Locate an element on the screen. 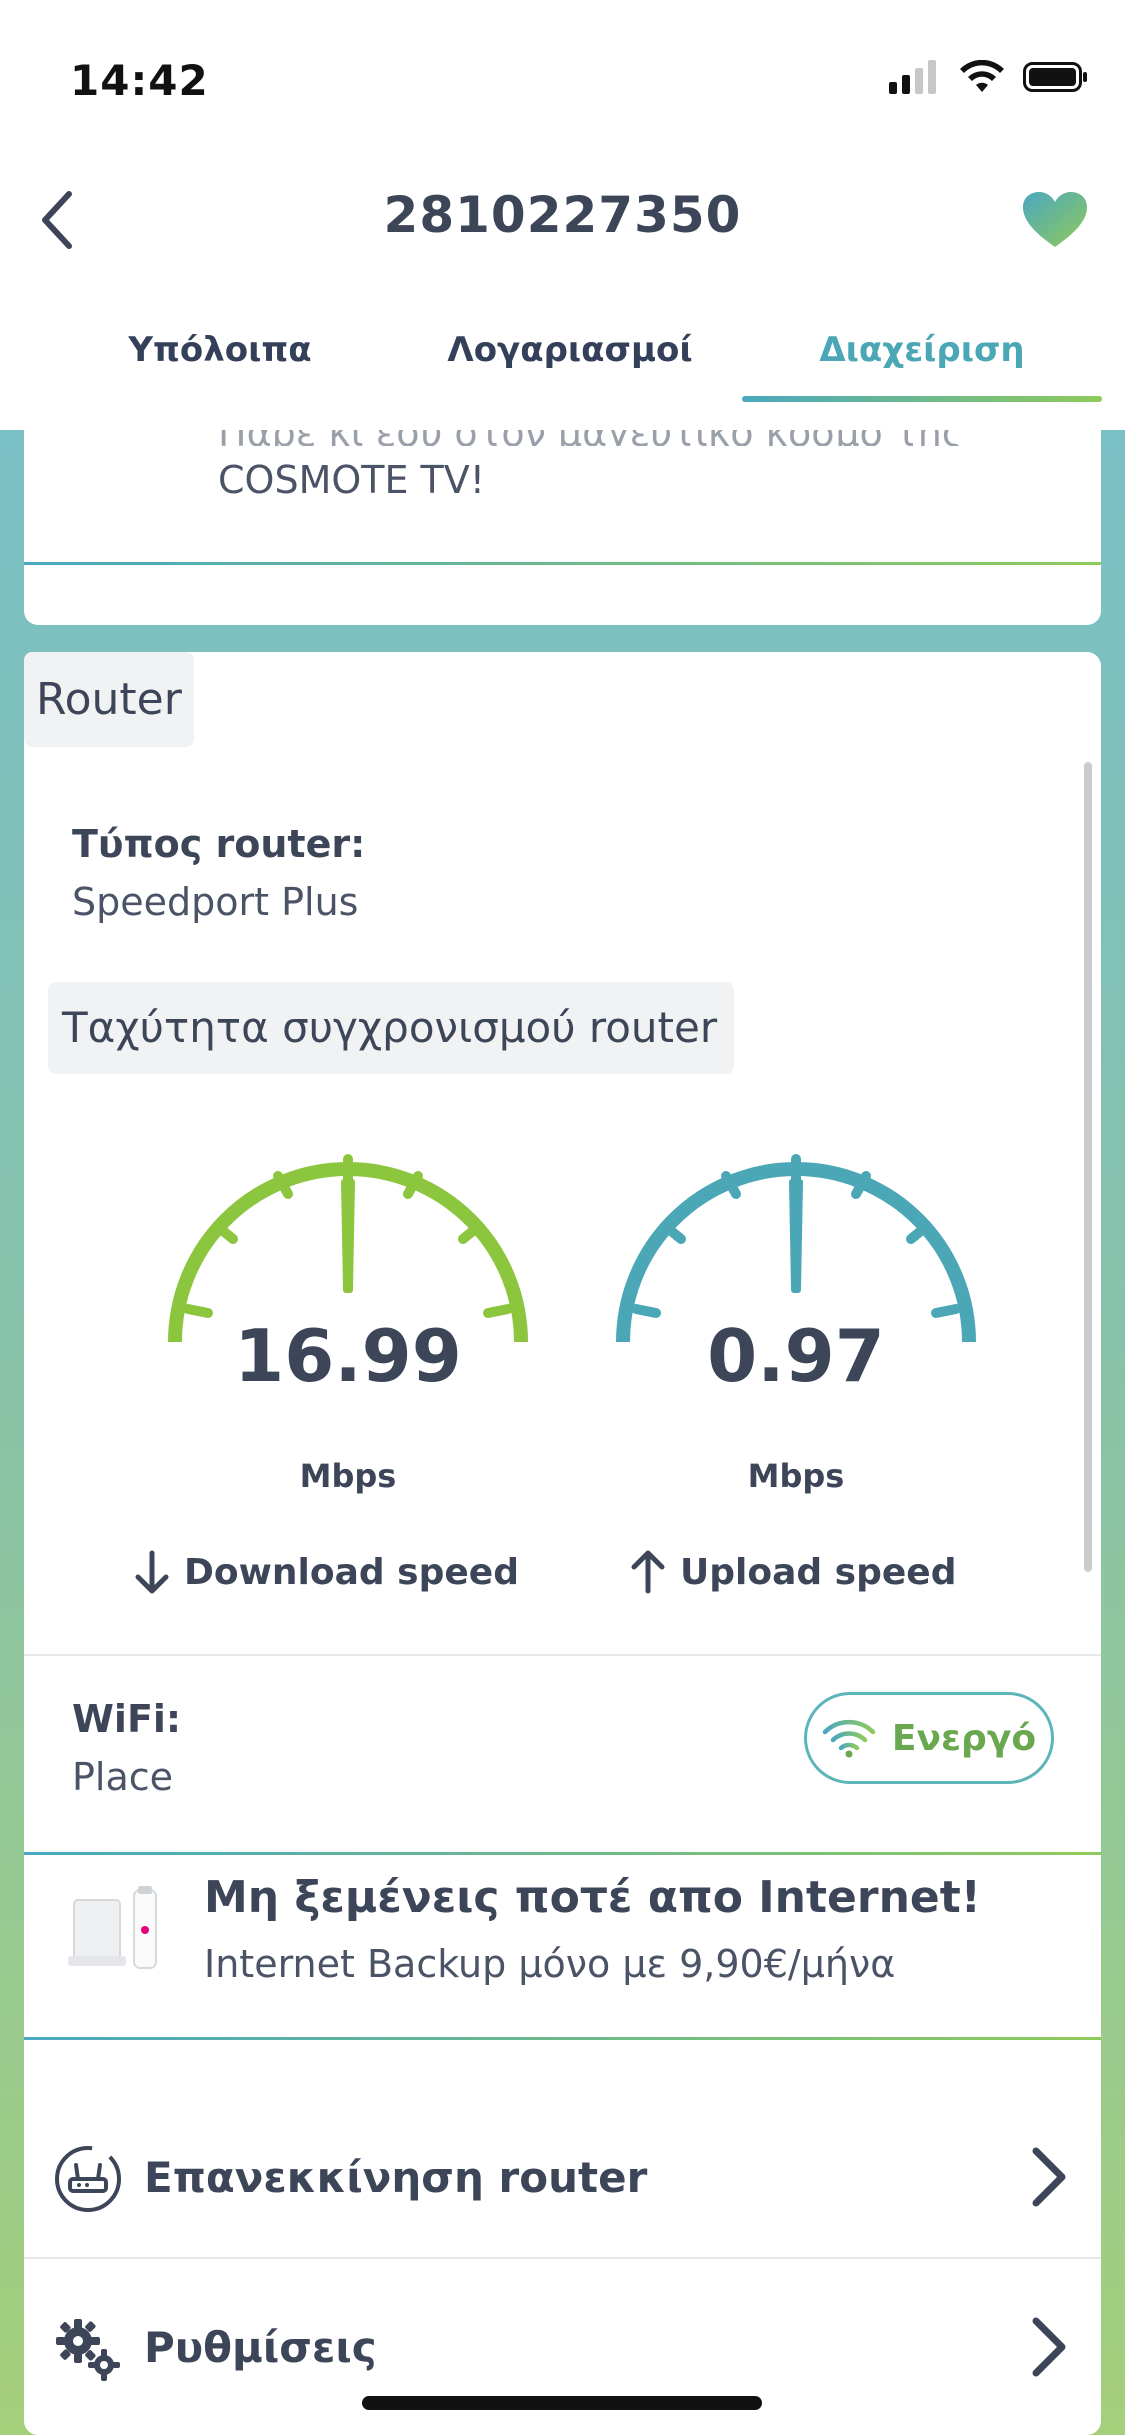 Image resolution: width=1125 pixels, height=2435 pixels. home-indicator is located at coordinates (562, 2403).